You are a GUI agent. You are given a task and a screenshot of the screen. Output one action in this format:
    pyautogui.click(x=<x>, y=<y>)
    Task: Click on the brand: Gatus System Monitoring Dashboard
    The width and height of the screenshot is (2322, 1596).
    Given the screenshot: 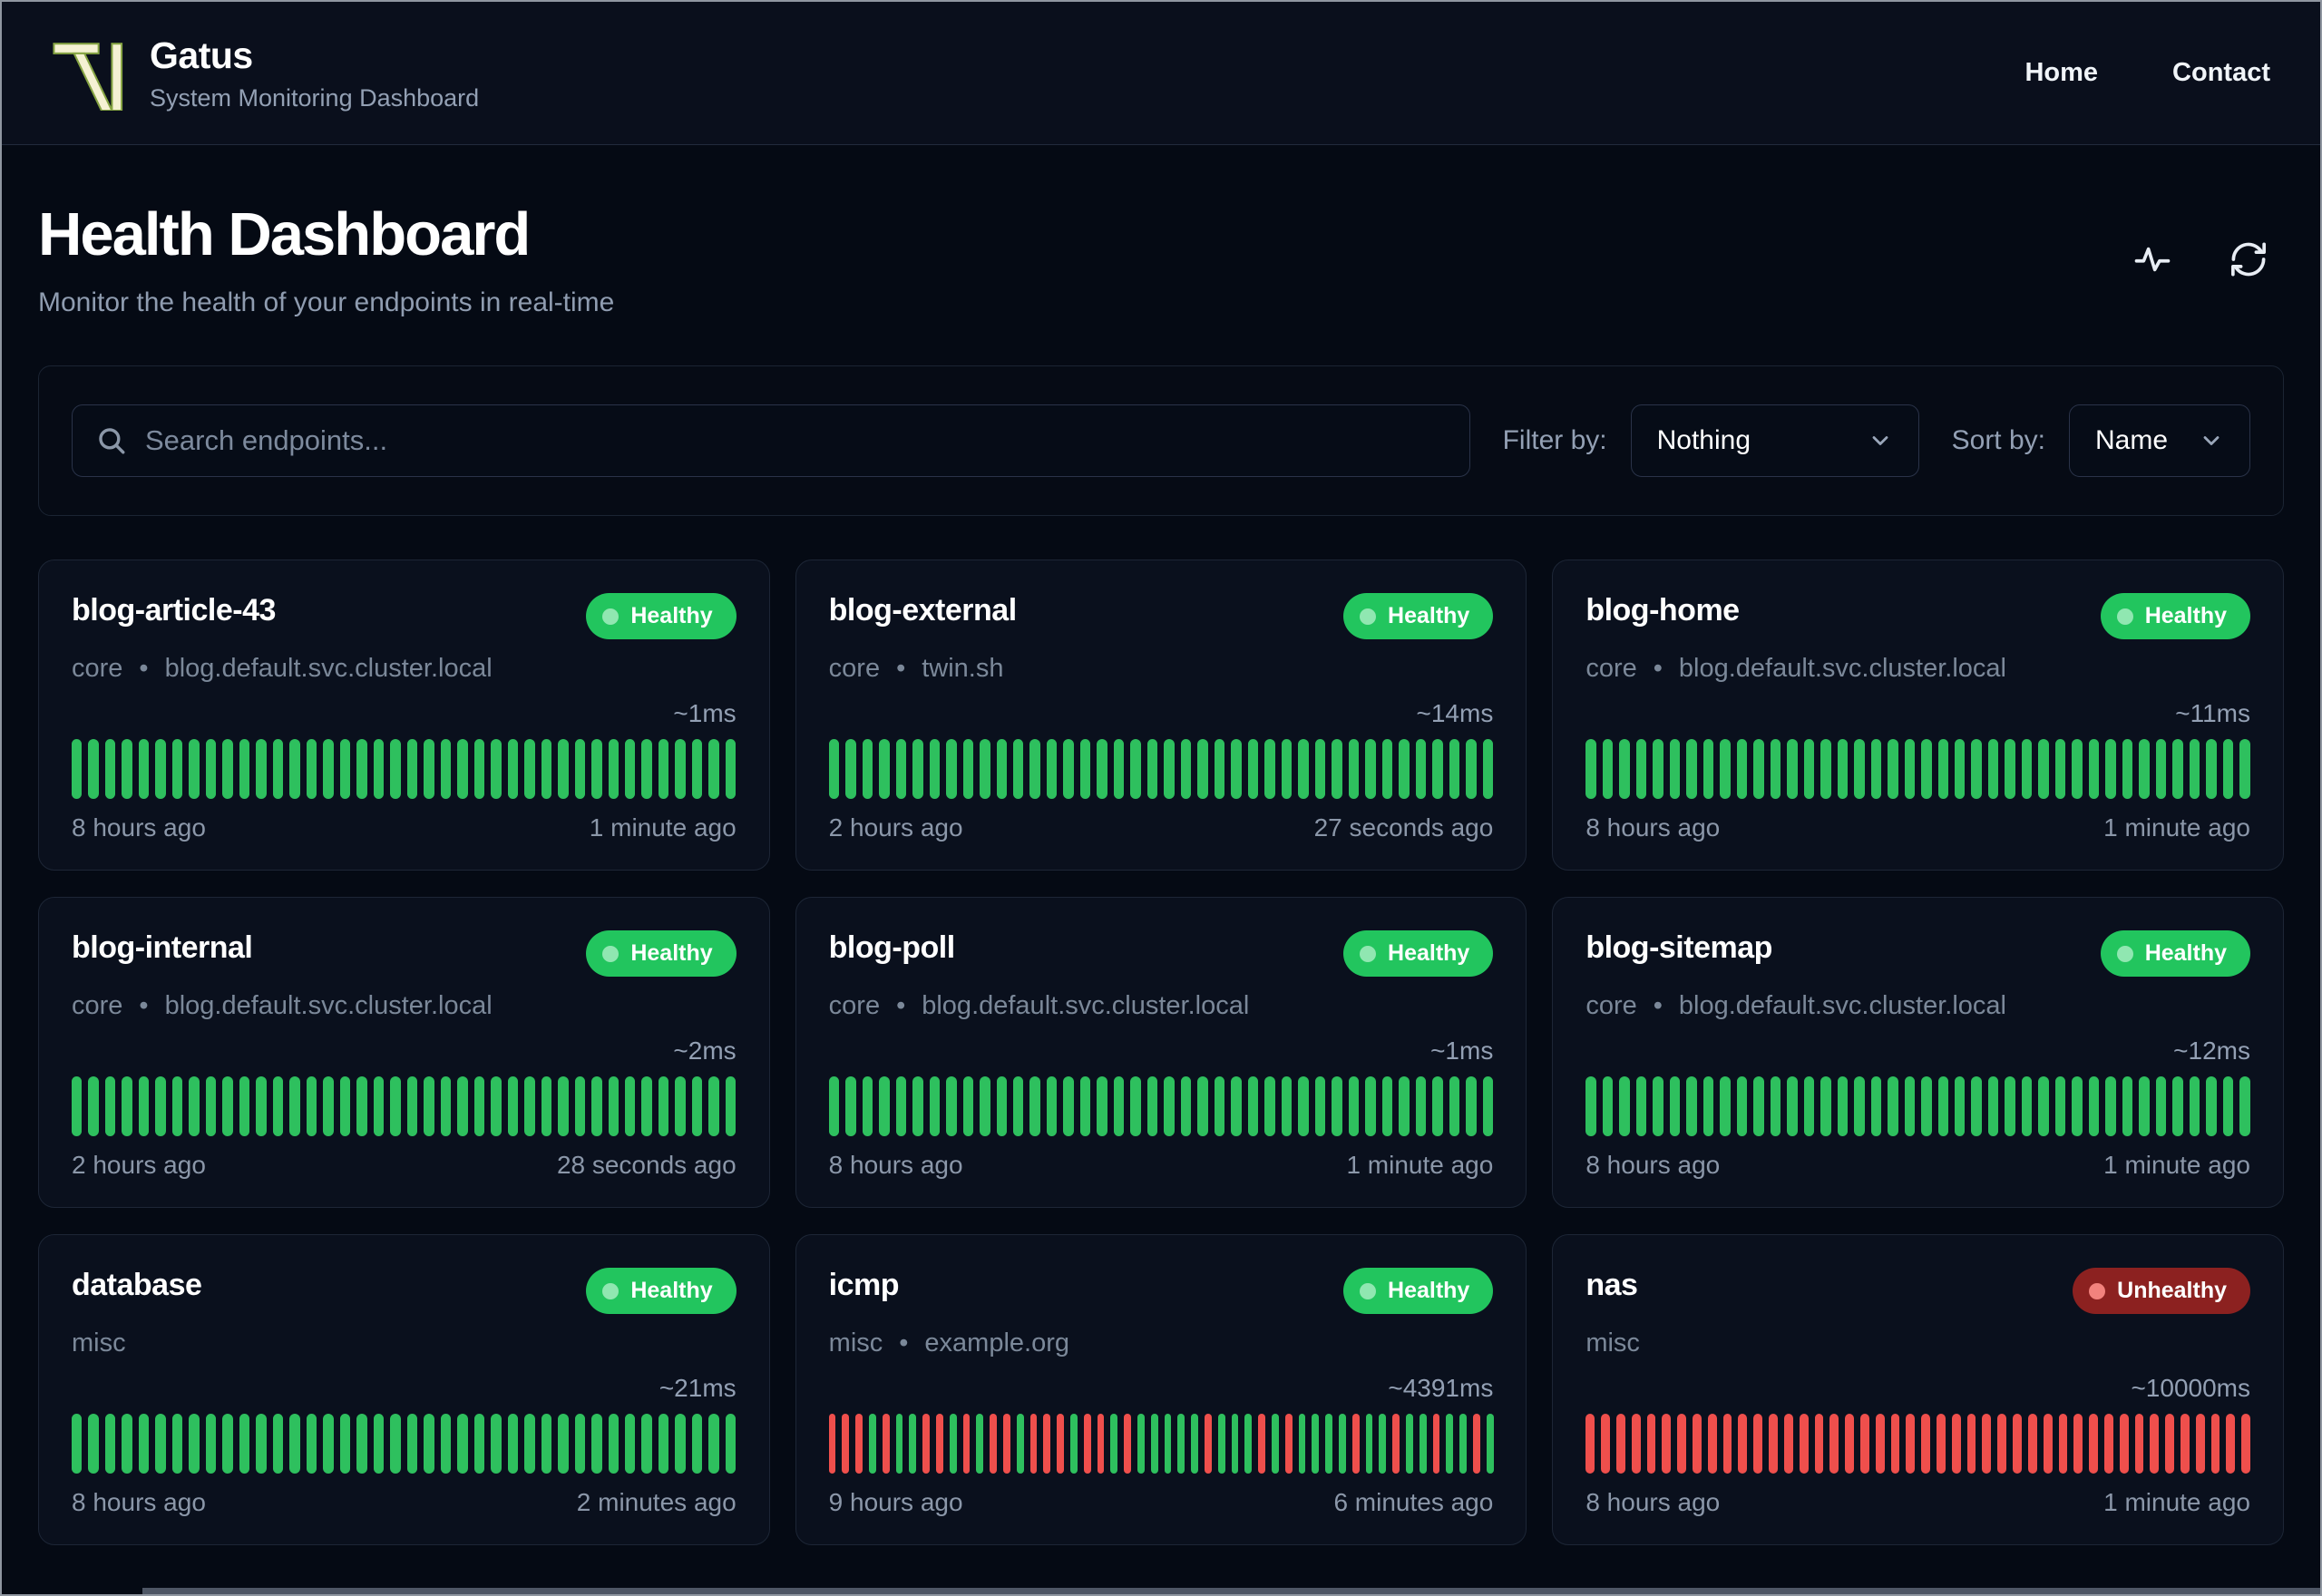 What is the action you would take?
    pyautogui.click(x=265, y=73)
    